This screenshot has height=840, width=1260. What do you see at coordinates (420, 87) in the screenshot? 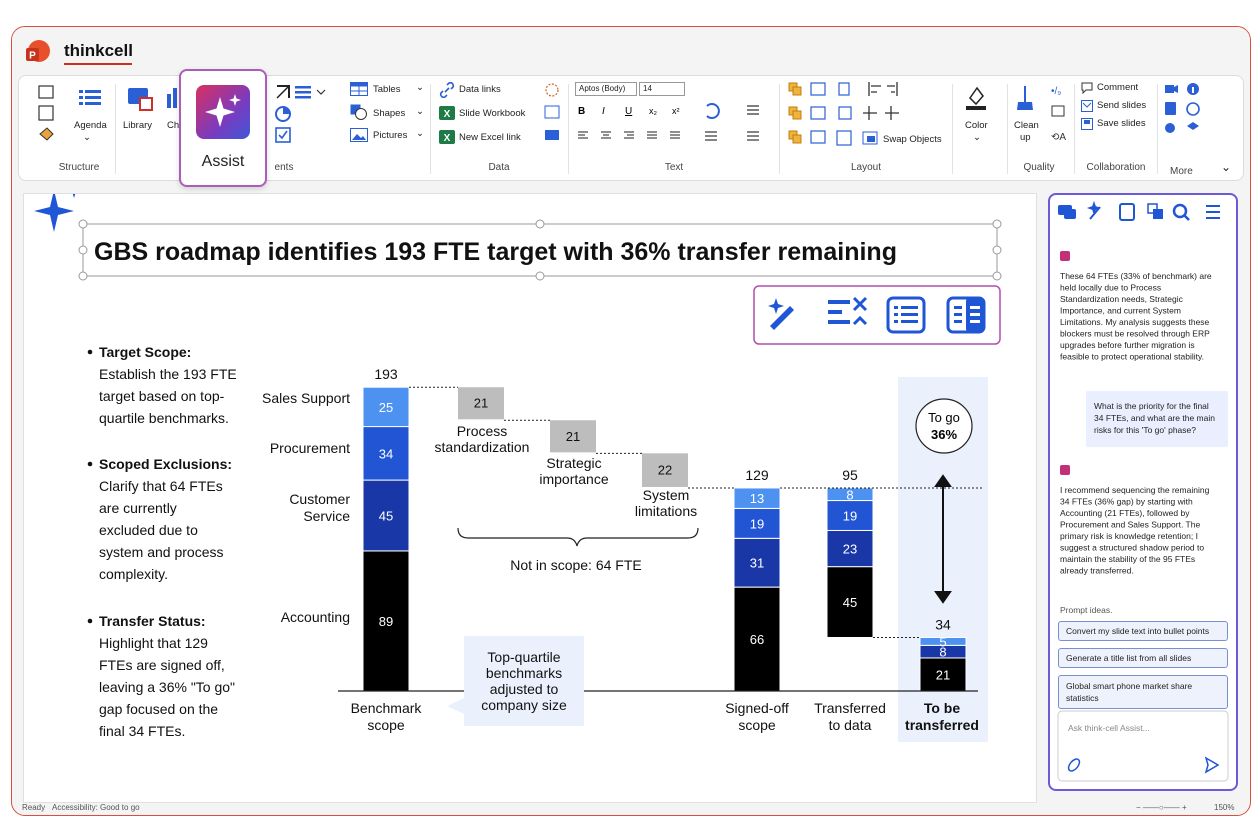
I see `tables-chevron-icon: ⌄` at bounding box center [420, 87].